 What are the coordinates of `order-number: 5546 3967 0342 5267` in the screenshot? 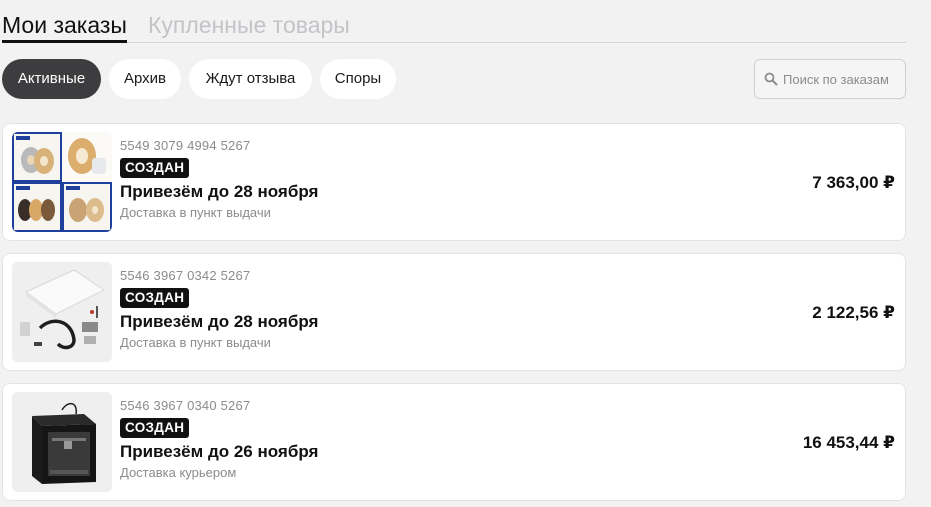 It's located at (185, 275).